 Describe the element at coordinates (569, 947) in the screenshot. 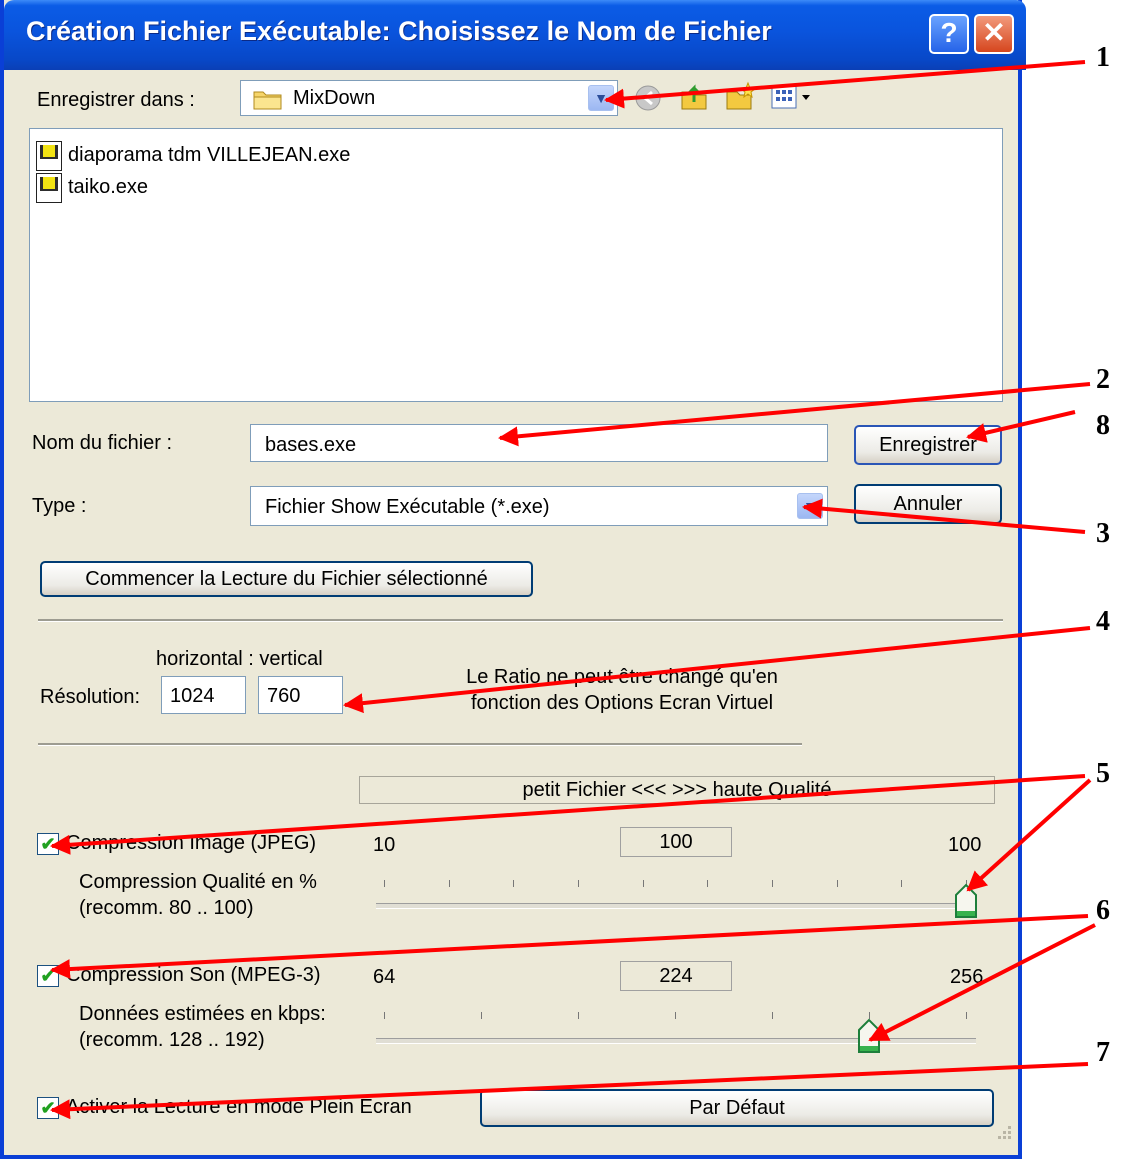

I see `annotation-arrow-6a` at that location.